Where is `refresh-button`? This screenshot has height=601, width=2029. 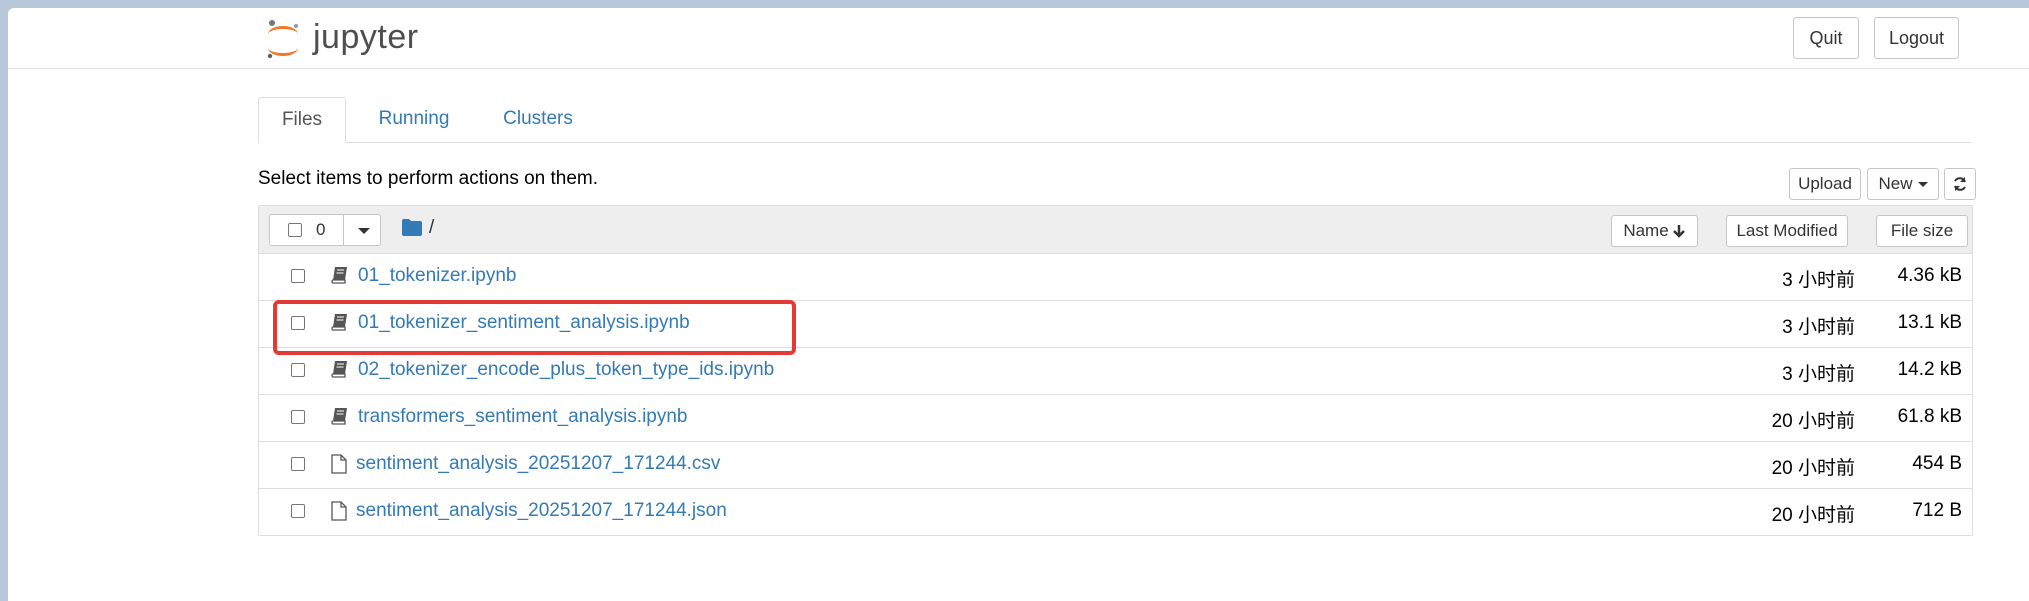 refresh-button is located at coordinates (1960, 184).